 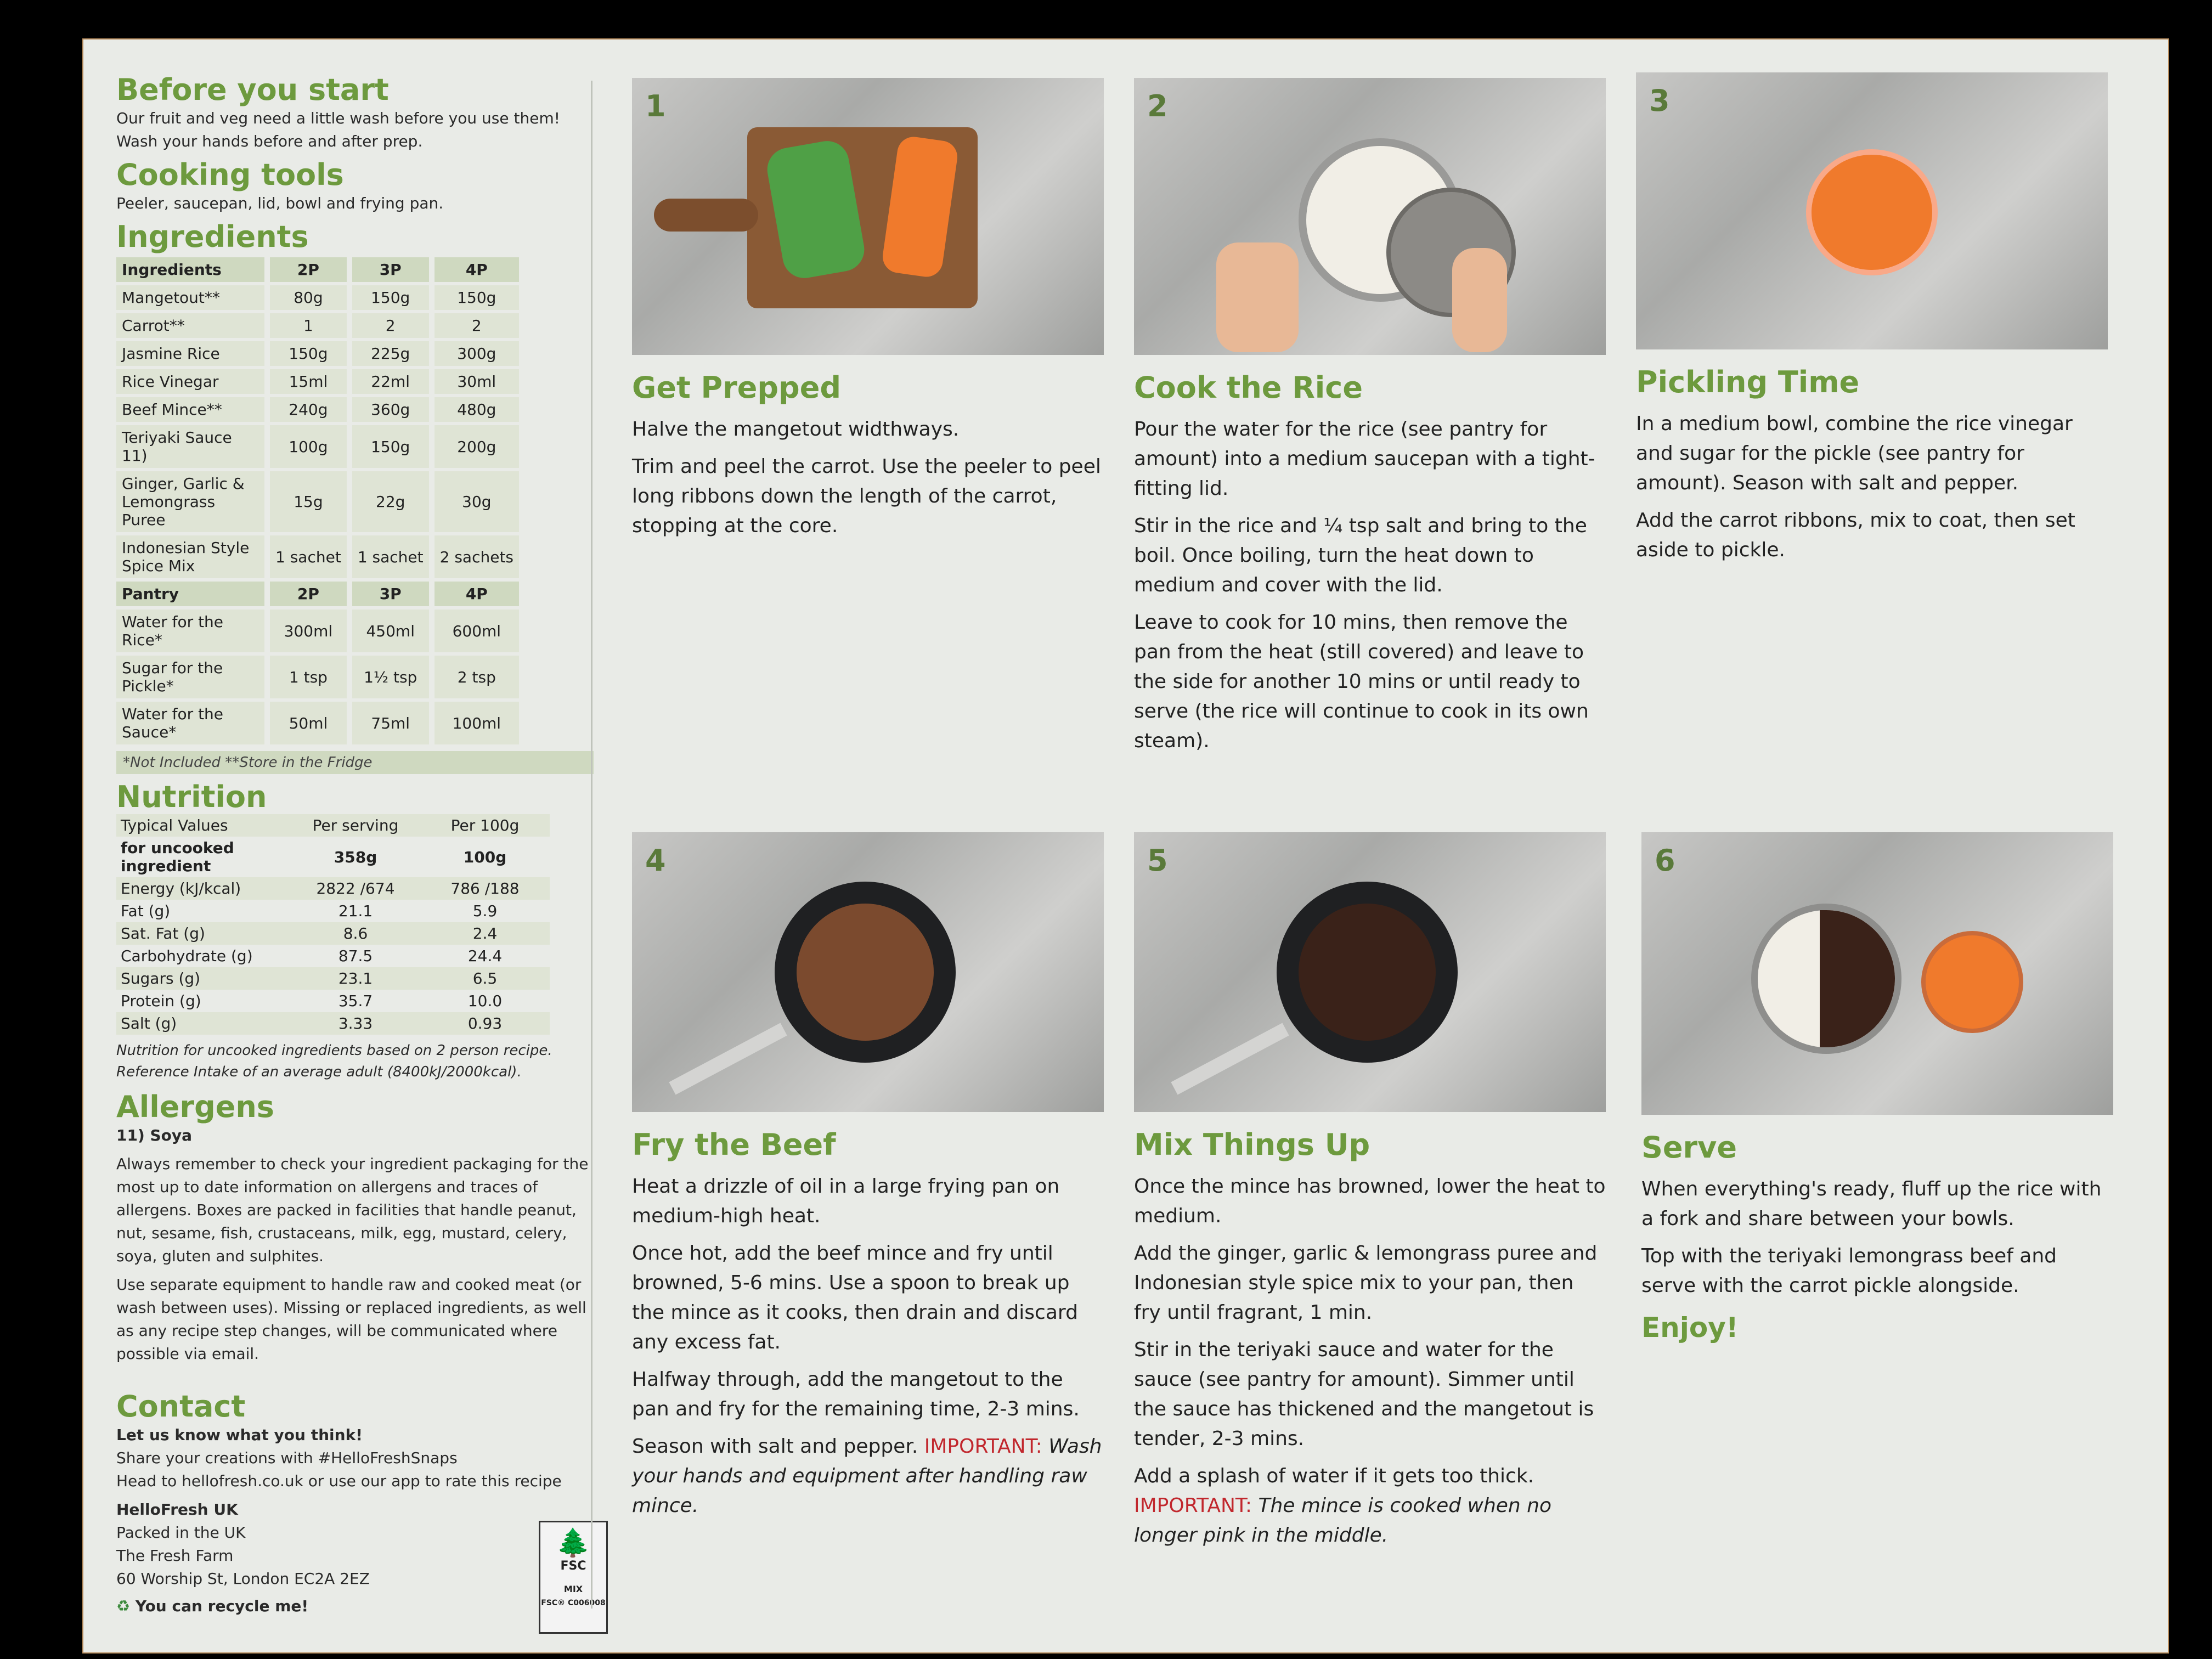 What do you see at coordinates (161, 1001) in the screenshot?
I see `cell: Protein (g)` at bounding box center [161, 1001].